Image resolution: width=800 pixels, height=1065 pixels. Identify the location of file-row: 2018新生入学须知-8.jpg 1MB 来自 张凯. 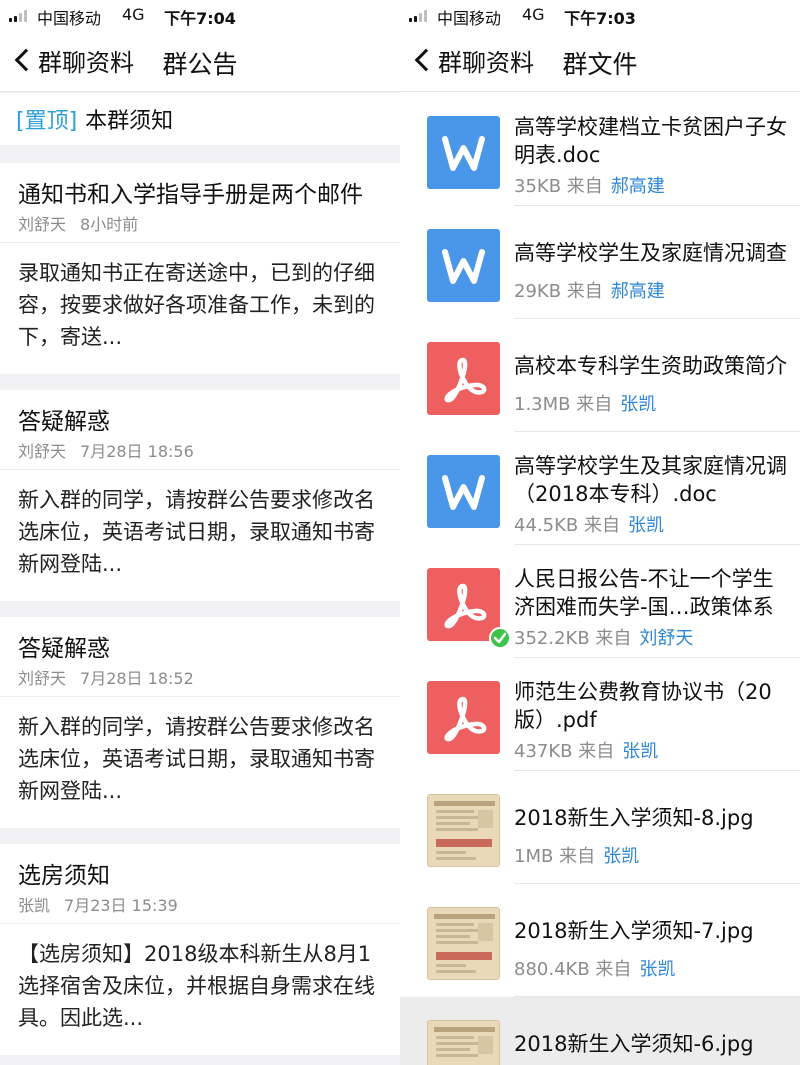
(600, 827).